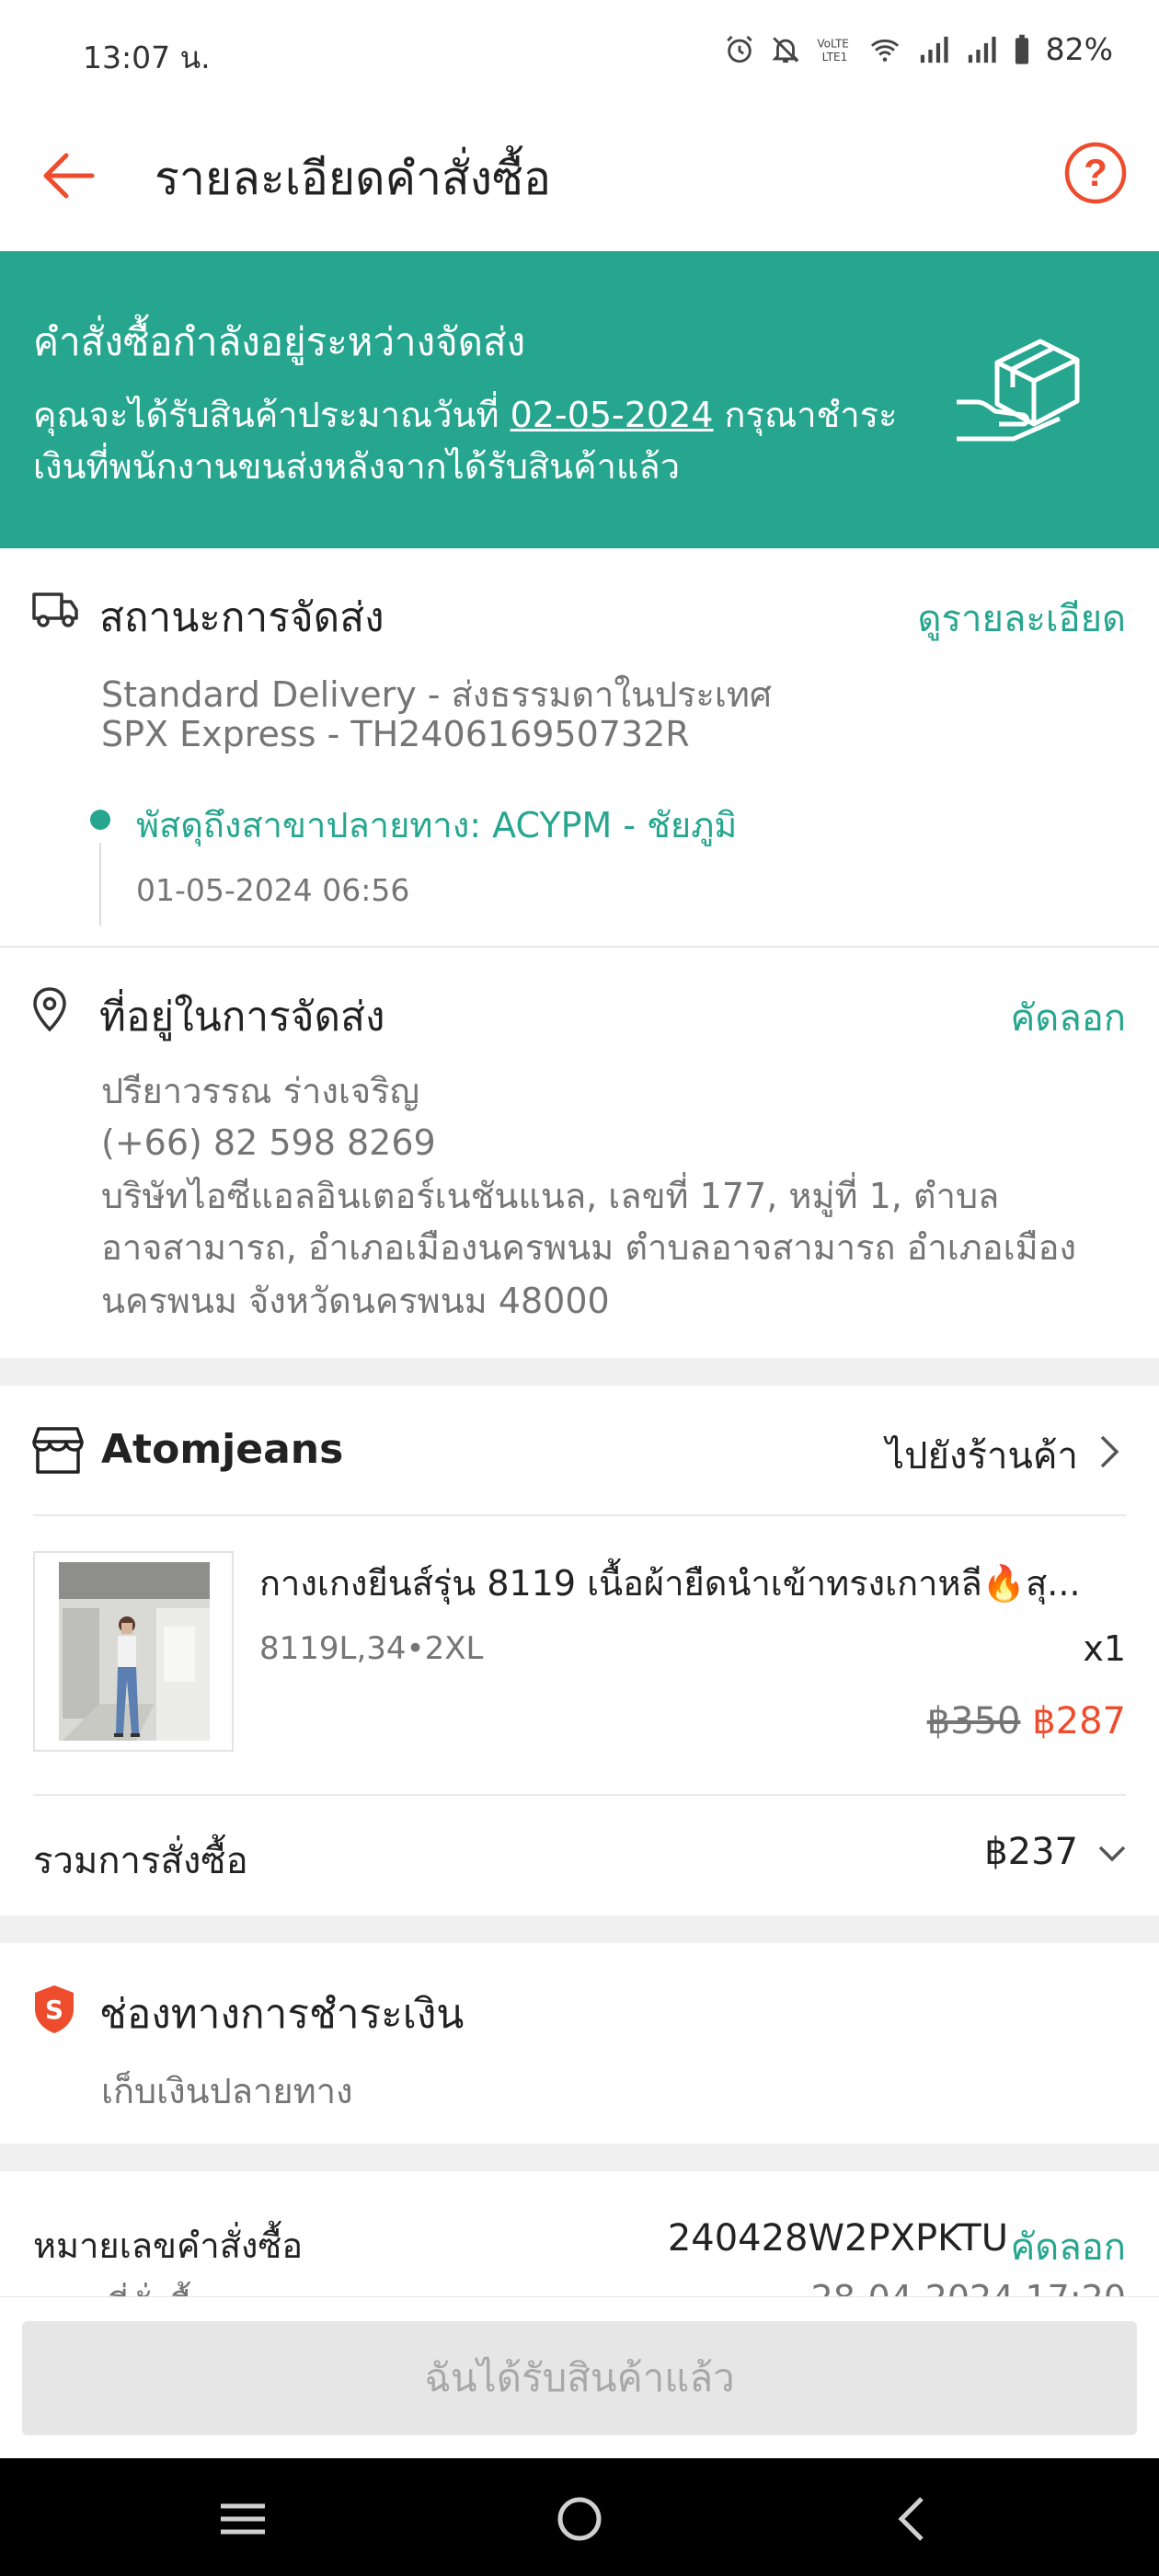  I want to click on shop-divider, so click(579, 1515).